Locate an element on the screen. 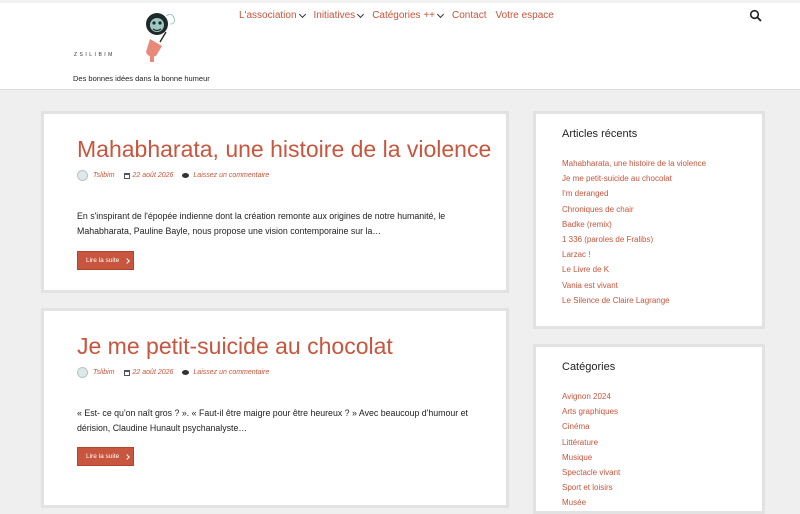 Image resolution: width=800 pixels, height=514 pixels. list-item: Musée is located at coordinates (591, 502).